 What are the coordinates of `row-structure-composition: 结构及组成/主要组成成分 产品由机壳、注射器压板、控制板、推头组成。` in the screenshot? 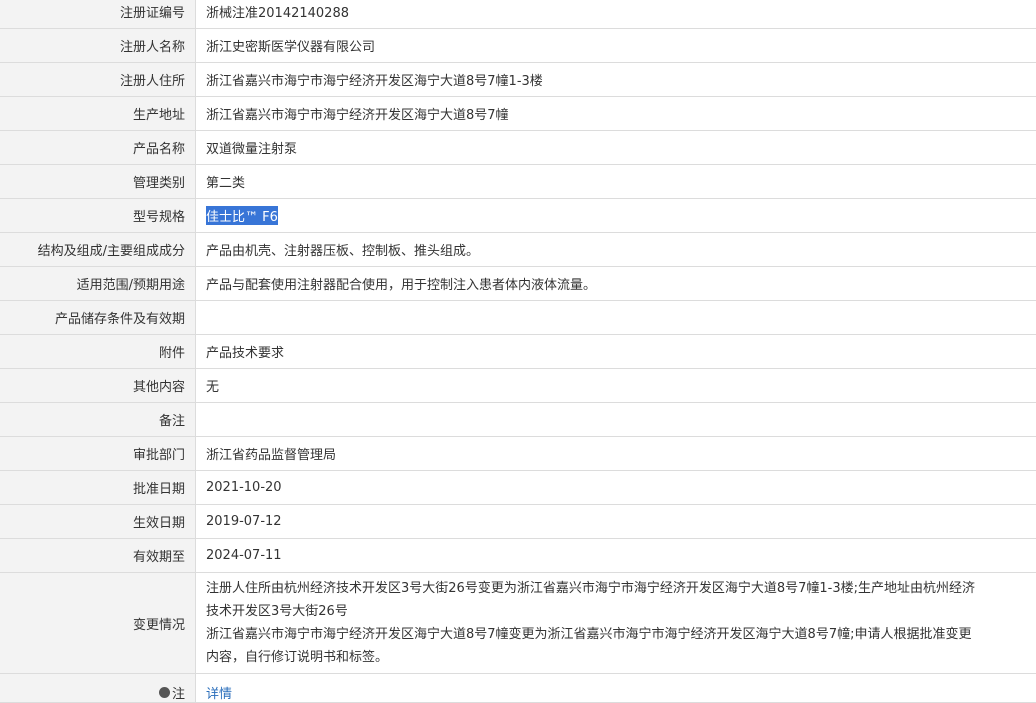 It's located at (518, 250).